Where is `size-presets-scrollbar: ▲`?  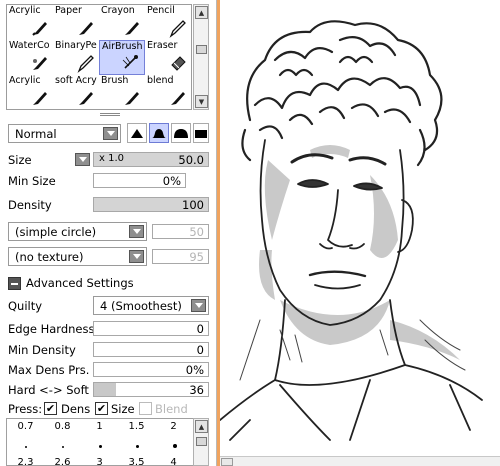 size-presets-scrollbar: ▲ is located at coordinates (201, 442).